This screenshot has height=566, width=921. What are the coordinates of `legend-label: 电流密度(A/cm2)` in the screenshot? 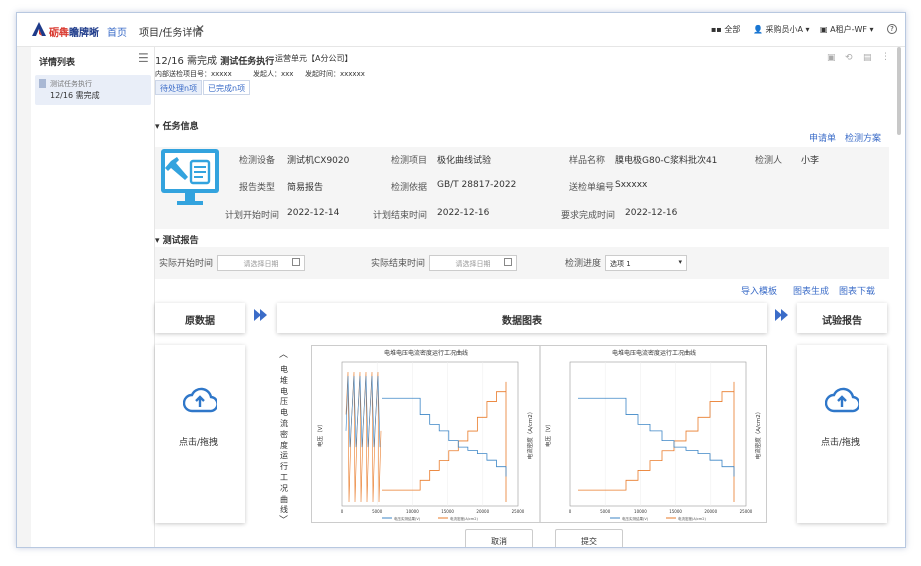 It's located at (692, 518).